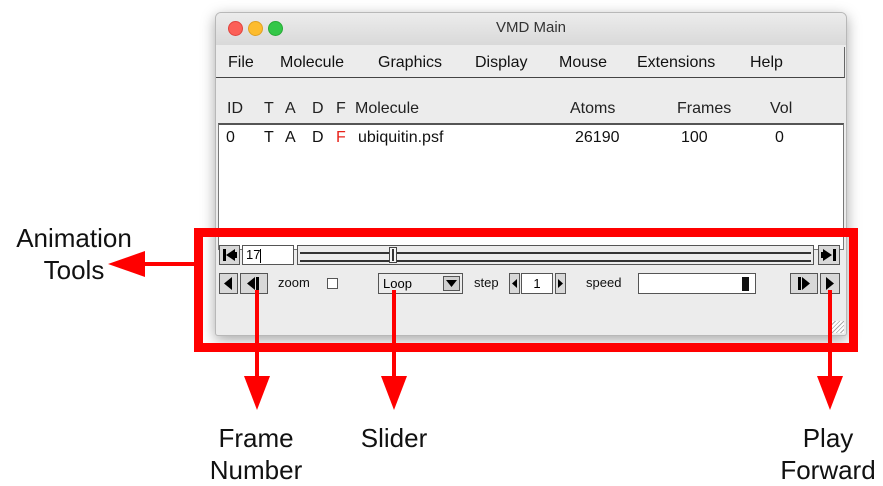  What do you see at coordinates (828, 454) in the screenshot?
I see `annotation-play-forward: Play Forward` at bounding box center [828, 454].